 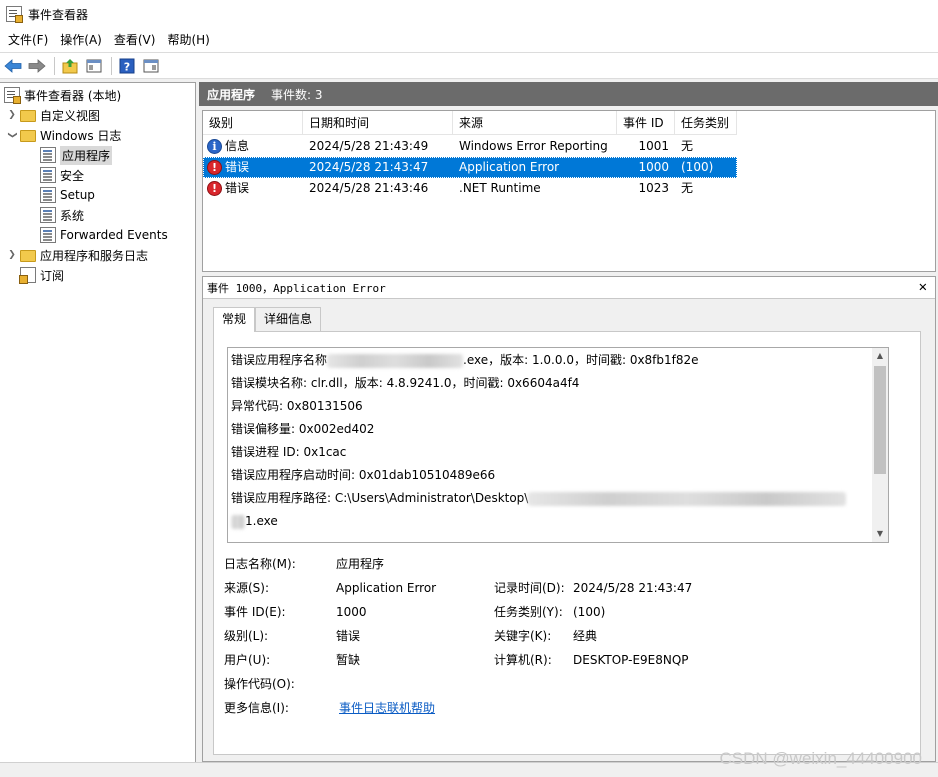 I want to click on level-value: 错误, so click(x=348, y=636).